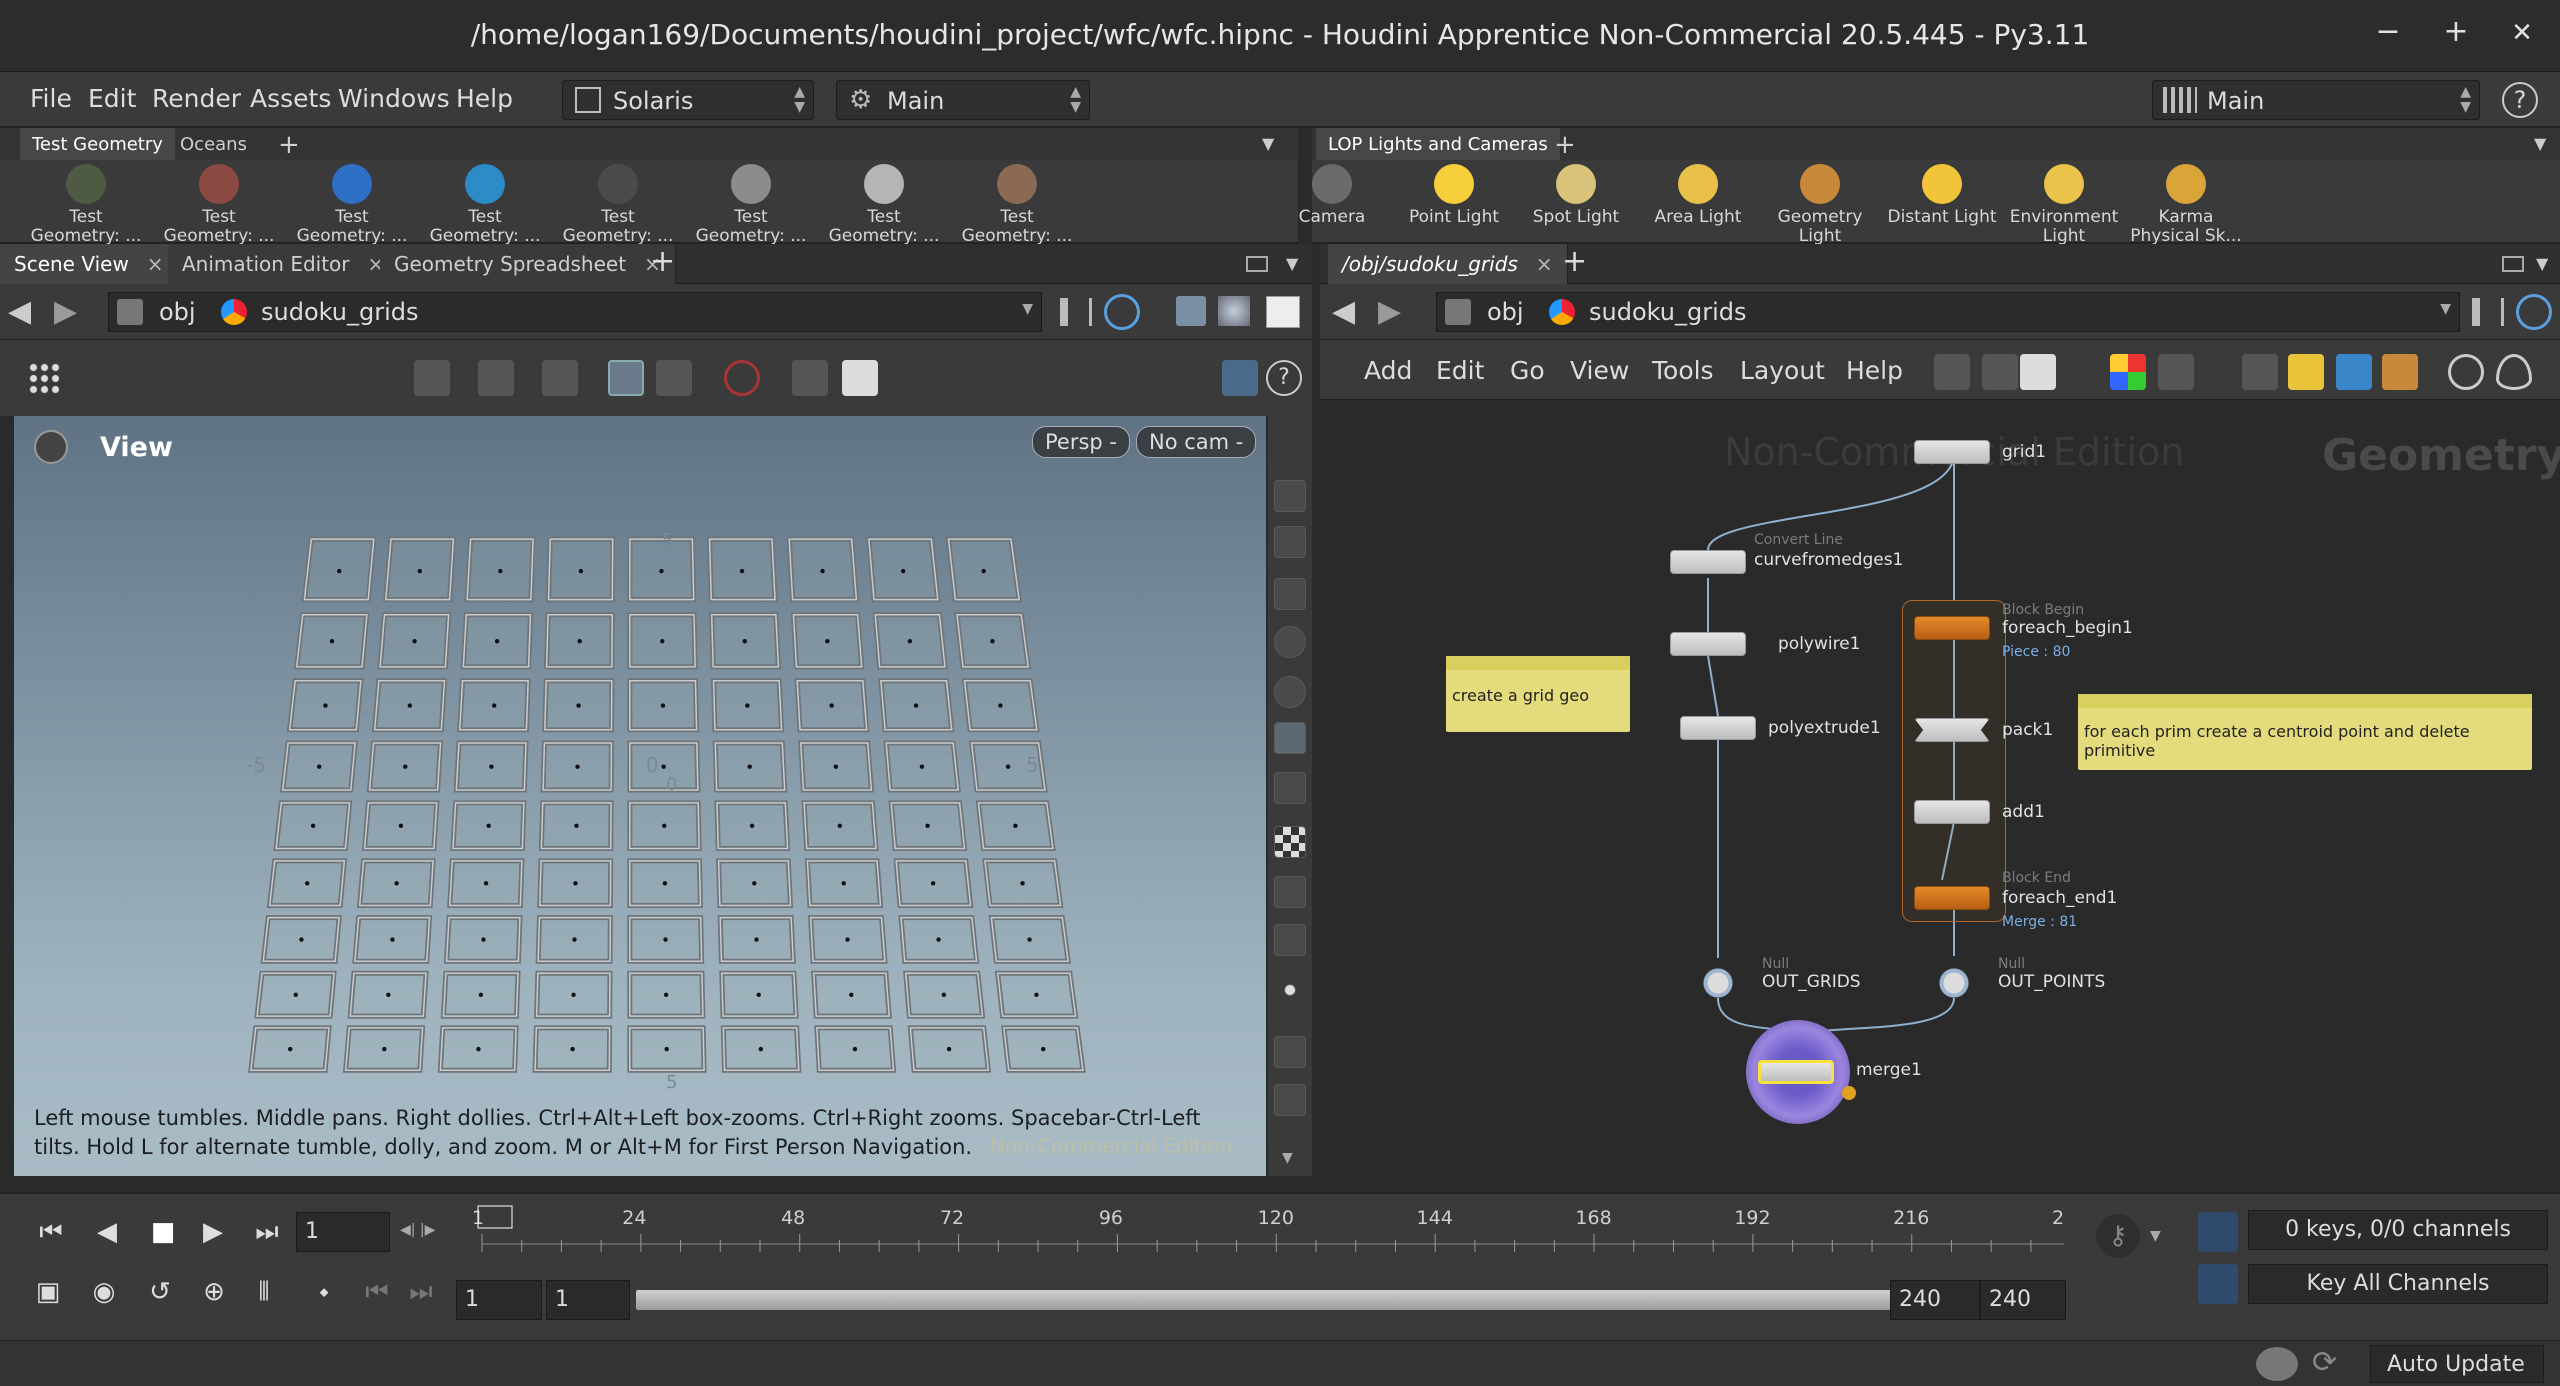  What do you see at coordinates (2398, 1230) in the screenshot?
I see `keys-channels-field: 0 keys, 0/0 channels` at bounding box center [2398, 1230].